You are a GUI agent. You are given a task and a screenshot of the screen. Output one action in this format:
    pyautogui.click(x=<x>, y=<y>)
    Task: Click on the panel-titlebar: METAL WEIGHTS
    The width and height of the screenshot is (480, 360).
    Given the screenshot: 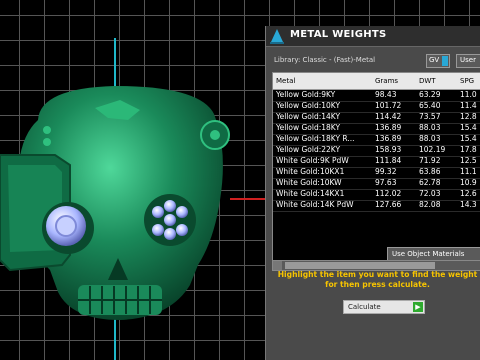 What is the action you would take?
    pyautogui.click(x=373, y=36)
    